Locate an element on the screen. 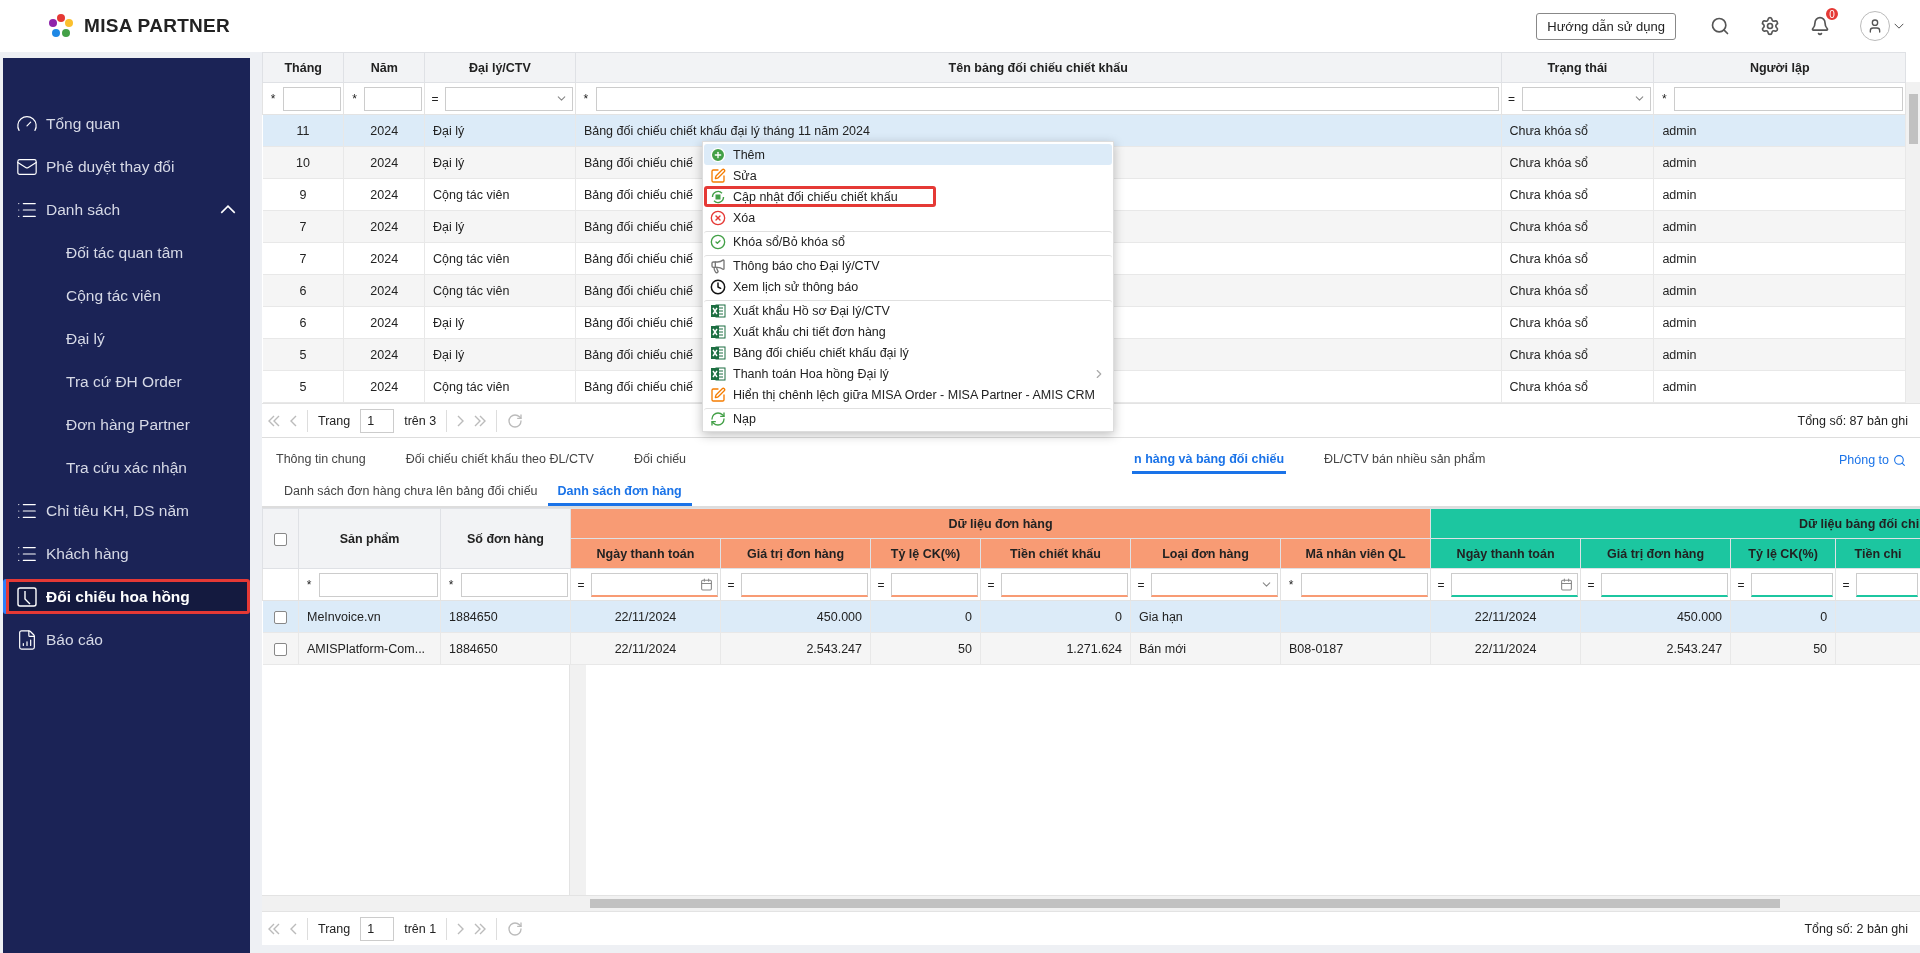 The image size is (1920, 953). menu-item: Thông báo cho Đại lý/CTV is located at coordinates (908, 265).